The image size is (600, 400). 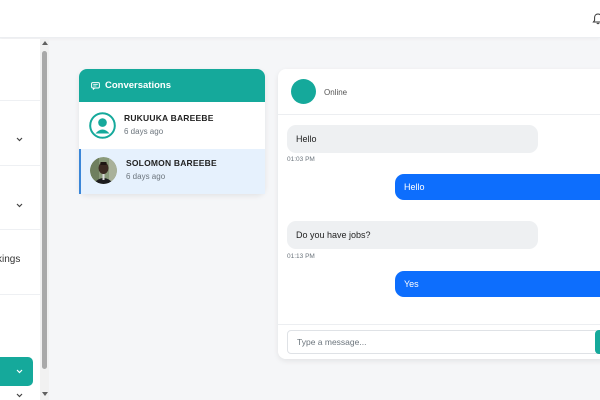 I want to click on top-navbar, so click(x=300, y=19).